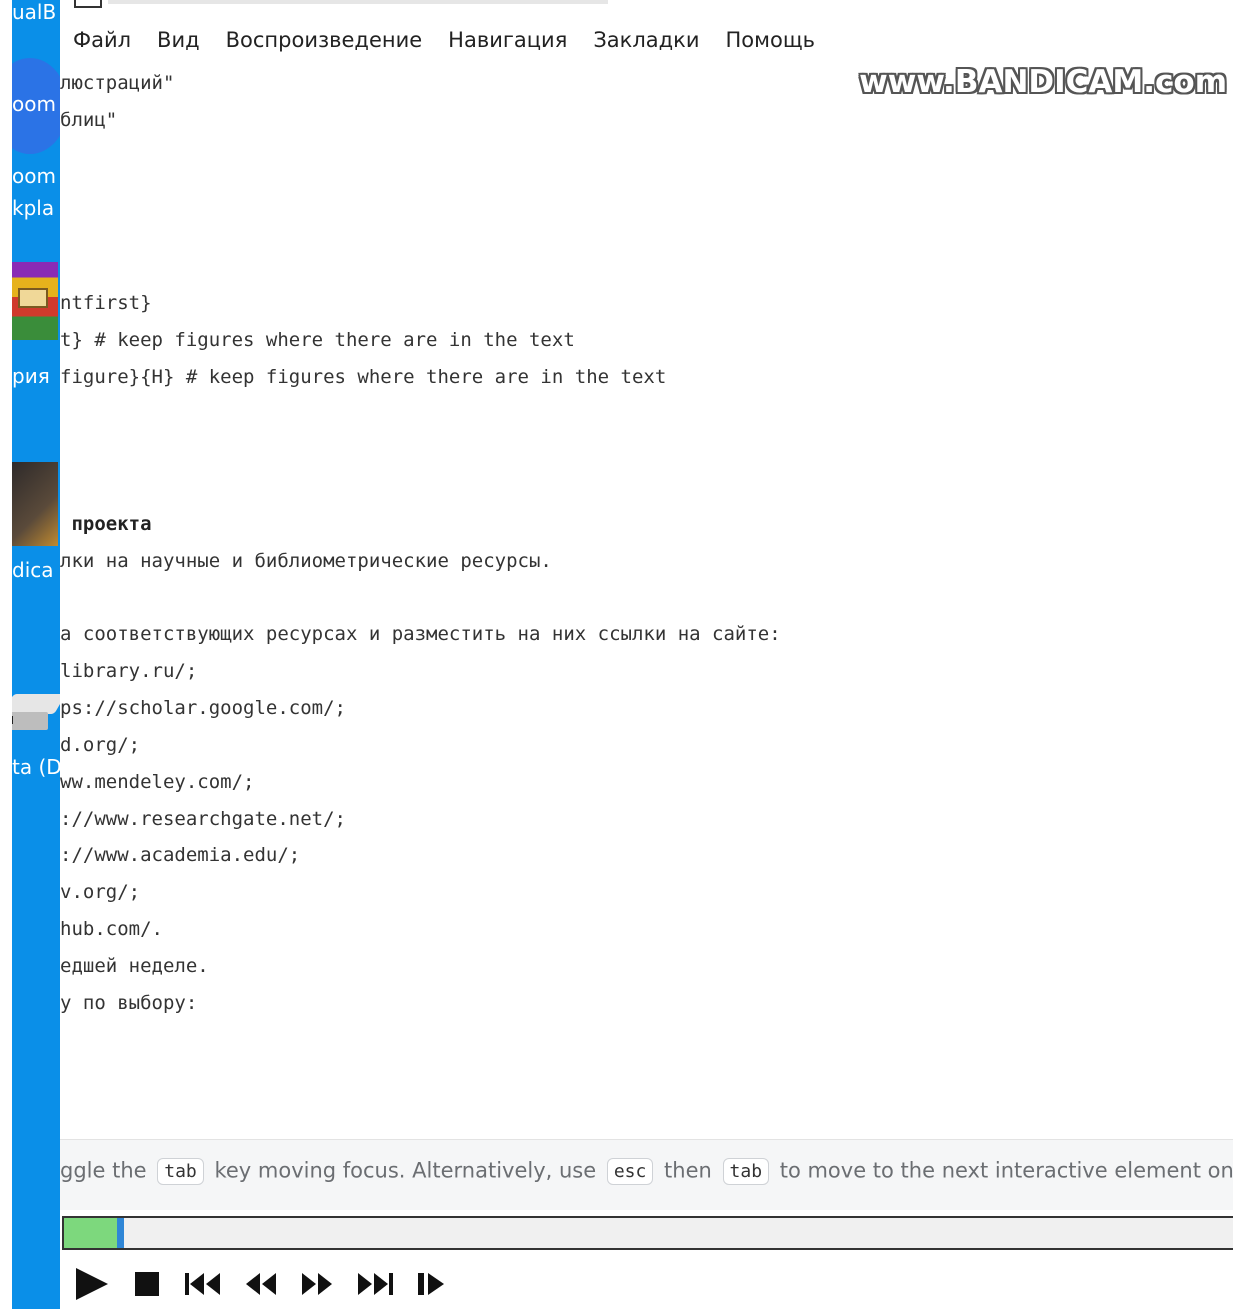 The height and width of the screenshot is (1309, 1233). Describe the element at coordinates (647, 1233) in the screenshot. I see `playback-progress-bar` at that location.